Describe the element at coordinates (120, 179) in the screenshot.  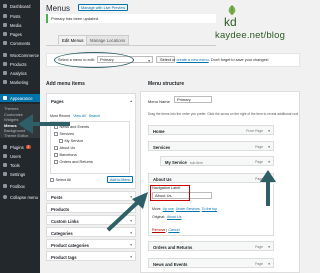
I see `add-to-menu-button: Add to Menu` at that location.